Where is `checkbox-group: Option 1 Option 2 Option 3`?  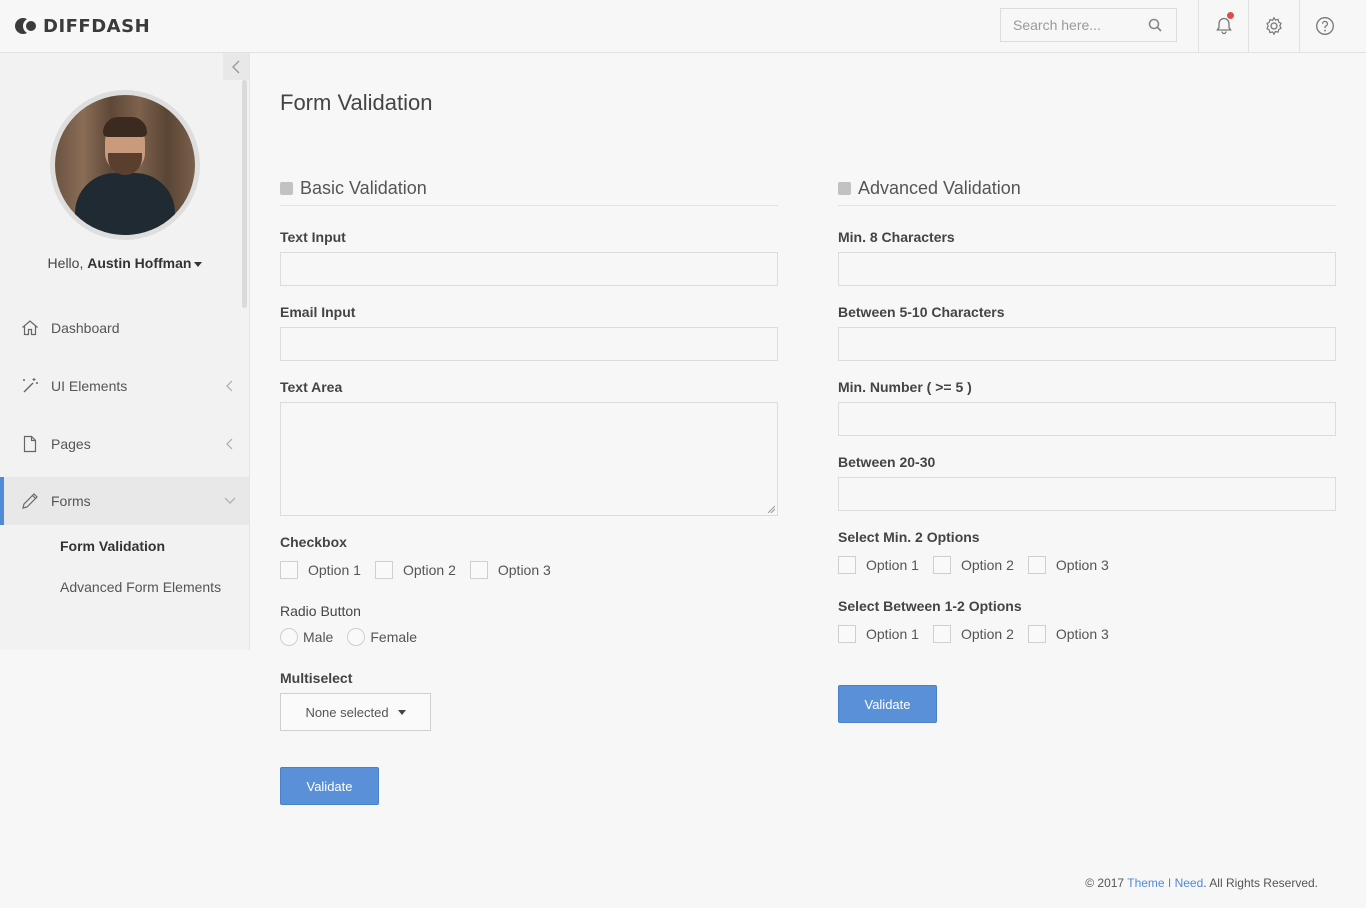
checkbox-group: Option 1 Option 2 Option 3 is located at coordinates (422, 570).